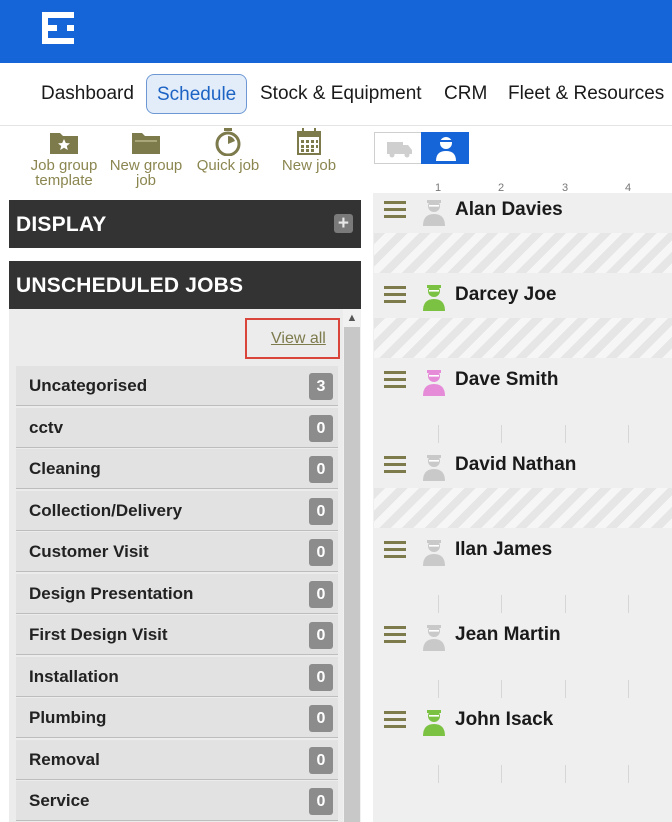 The height and width of the screenshot is (822, 672). Describe the element at coordinates (508, 635) in the screenshot. I see `resource-name: Jean Martin` at that location.